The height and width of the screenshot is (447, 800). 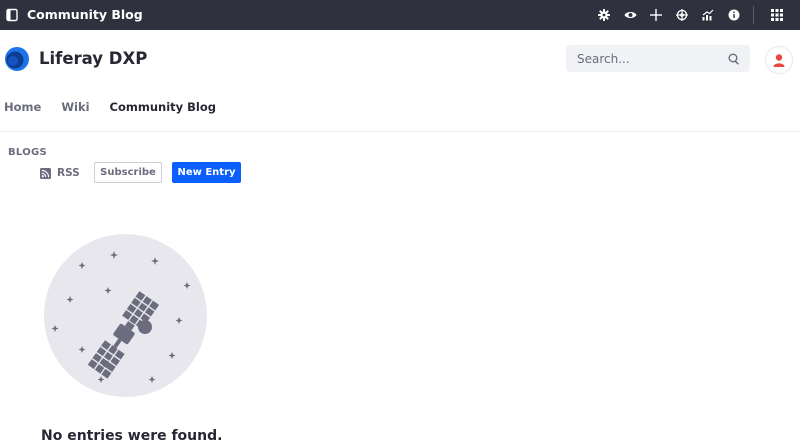 What do you see at coordinates (641, 58) in the screenshot?
I see `search-input` at bounding box center [641, 58].